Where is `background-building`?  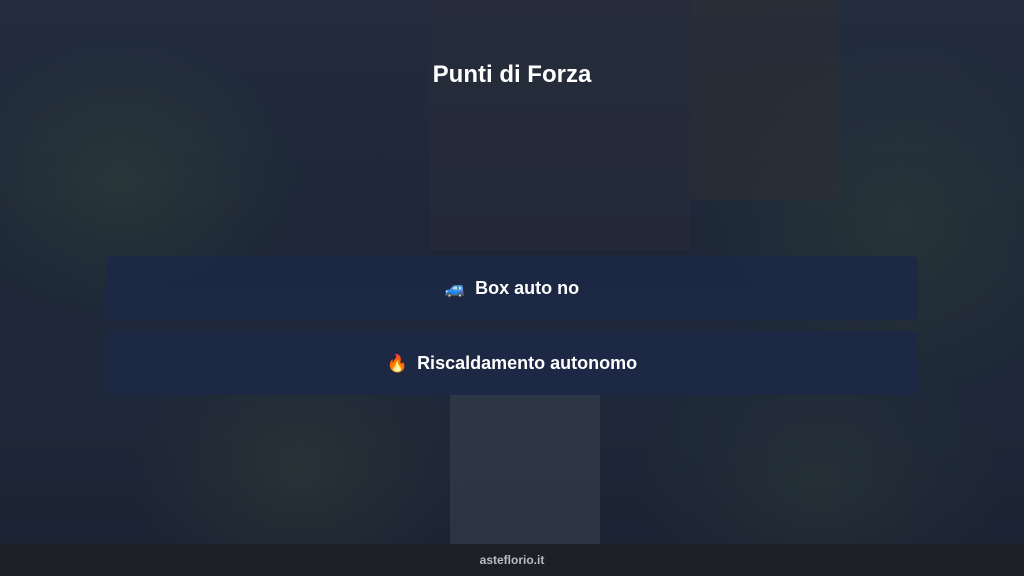
background-building is located at coordinates (560, 125).